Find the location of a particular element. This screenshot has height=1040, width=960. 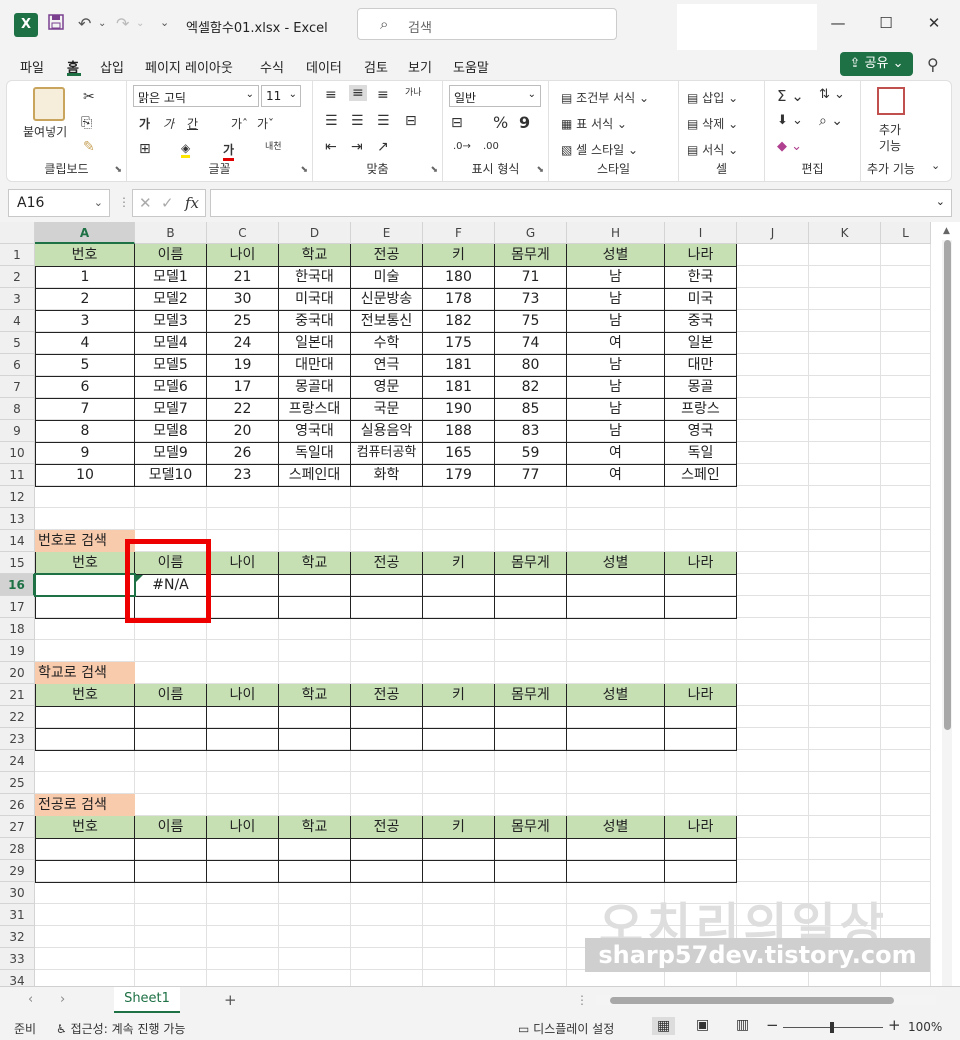

row-header-5: 5 is located at coordinates (17, 343).